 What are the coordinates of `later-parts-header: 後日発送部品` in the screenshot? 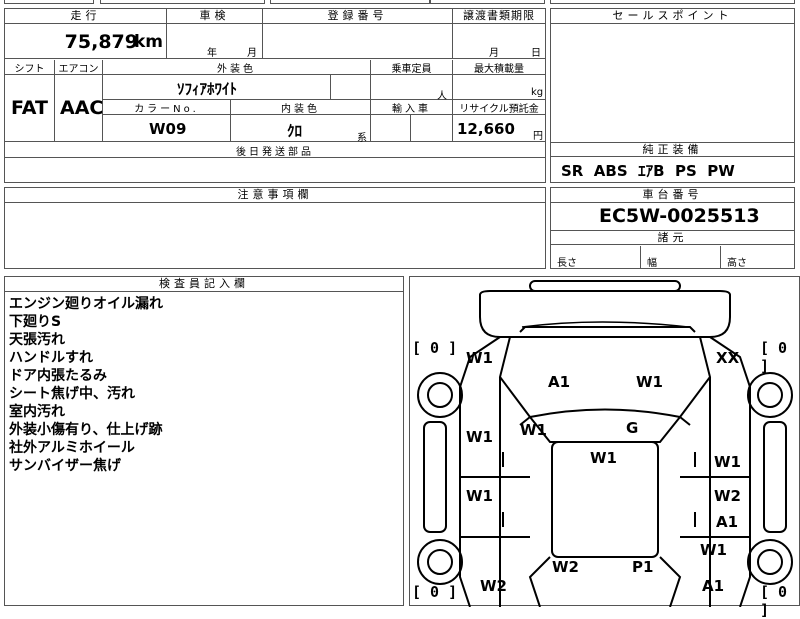 It's located at (275, 150).